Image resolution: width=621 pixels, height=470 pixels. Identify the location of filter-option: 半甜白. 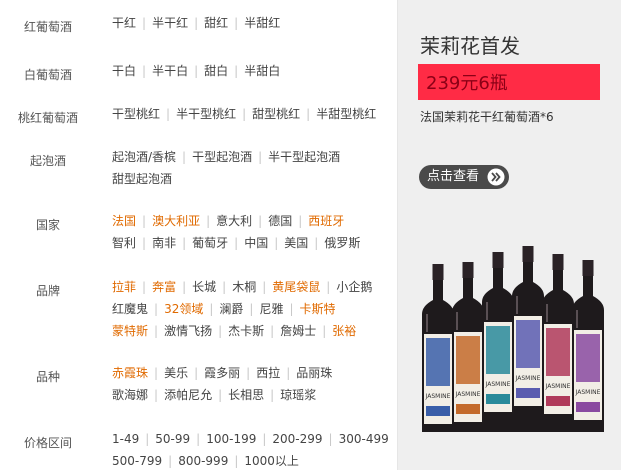
(262, 71).